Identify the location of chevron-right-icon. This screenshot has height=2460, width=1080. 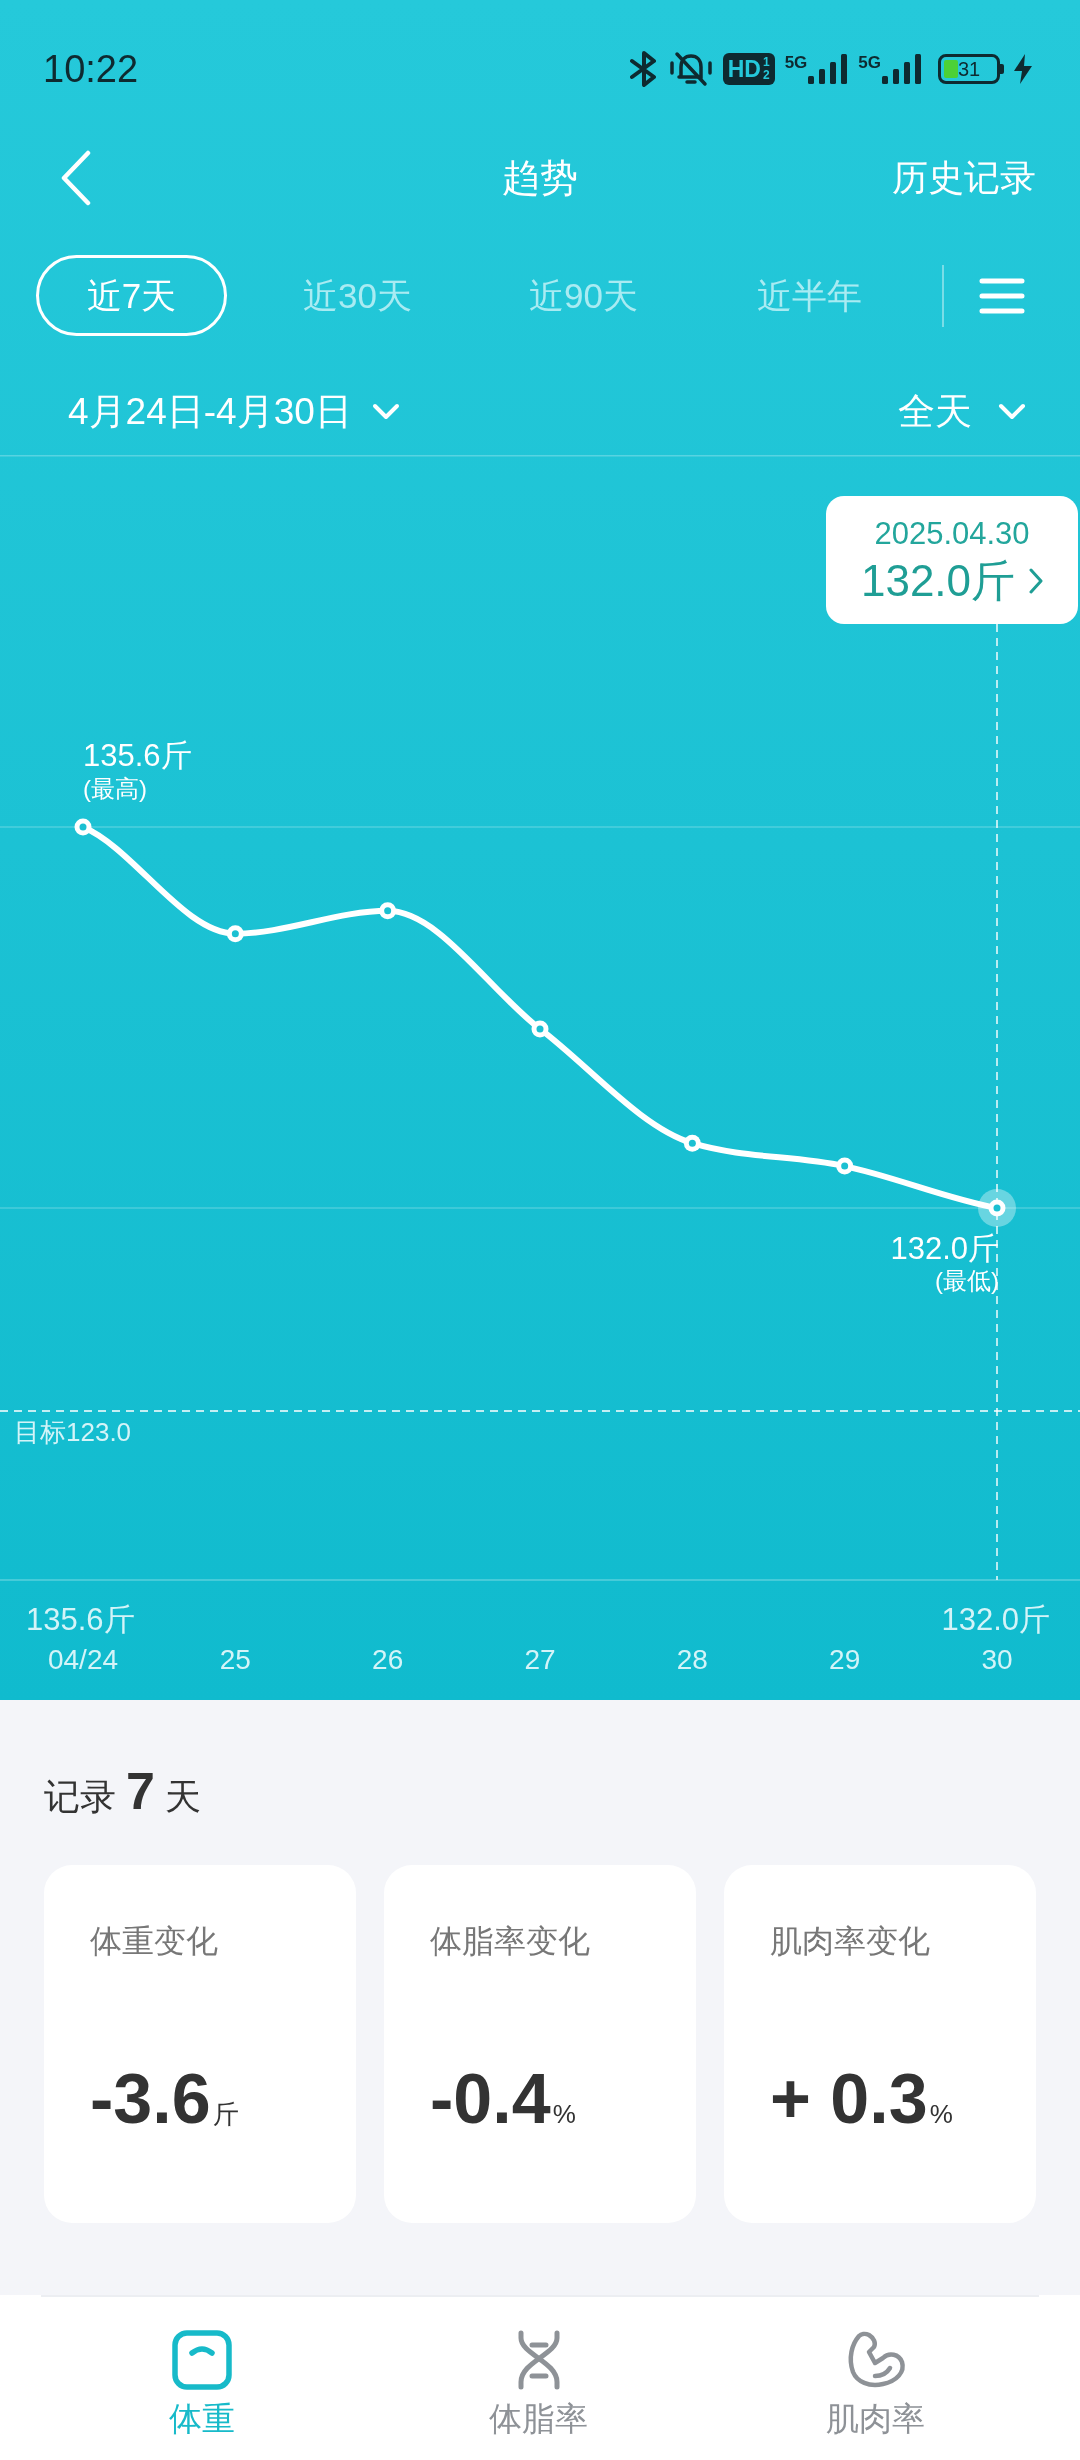
(1036, 580).